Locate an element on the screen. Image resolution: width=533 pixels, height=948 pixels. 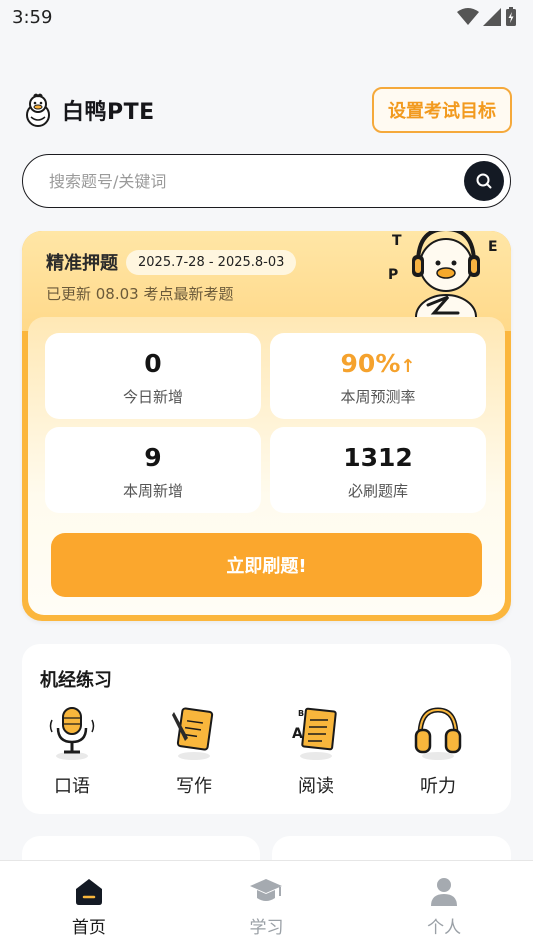
header: 白鸭PTE 设置考试目标 is located at coordinates (267, 110).